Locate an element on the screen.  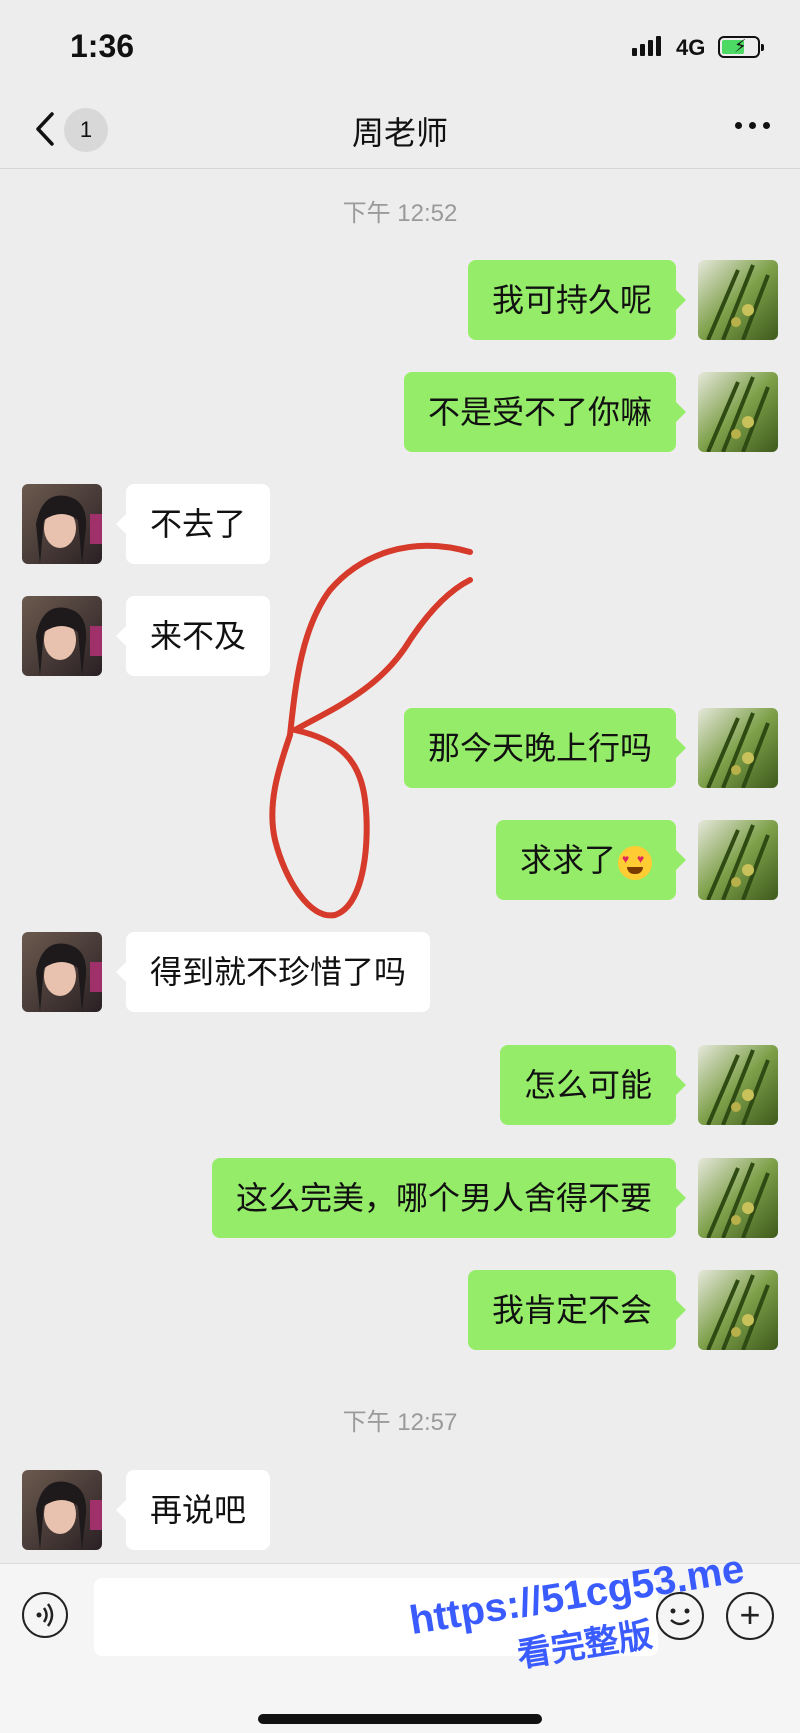
voice-input-button is located at coordinates (45, 1615).